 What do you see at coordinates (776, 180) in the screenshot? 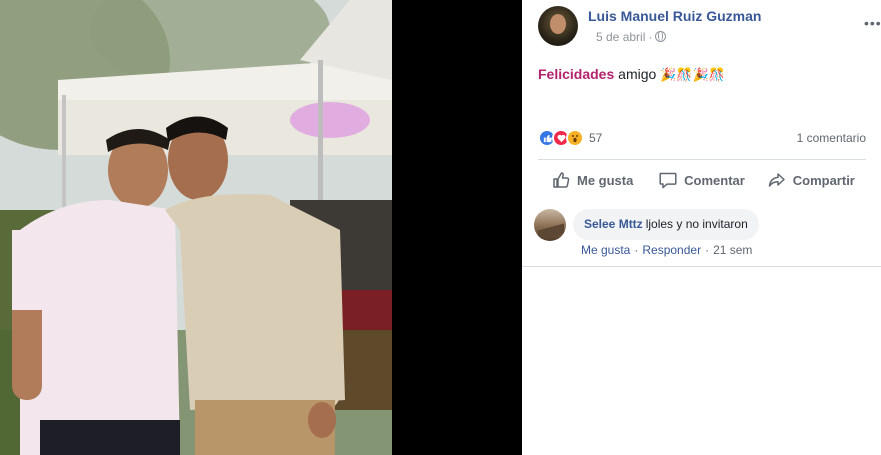
I see `share-icon` at bounding box center [776, 180].